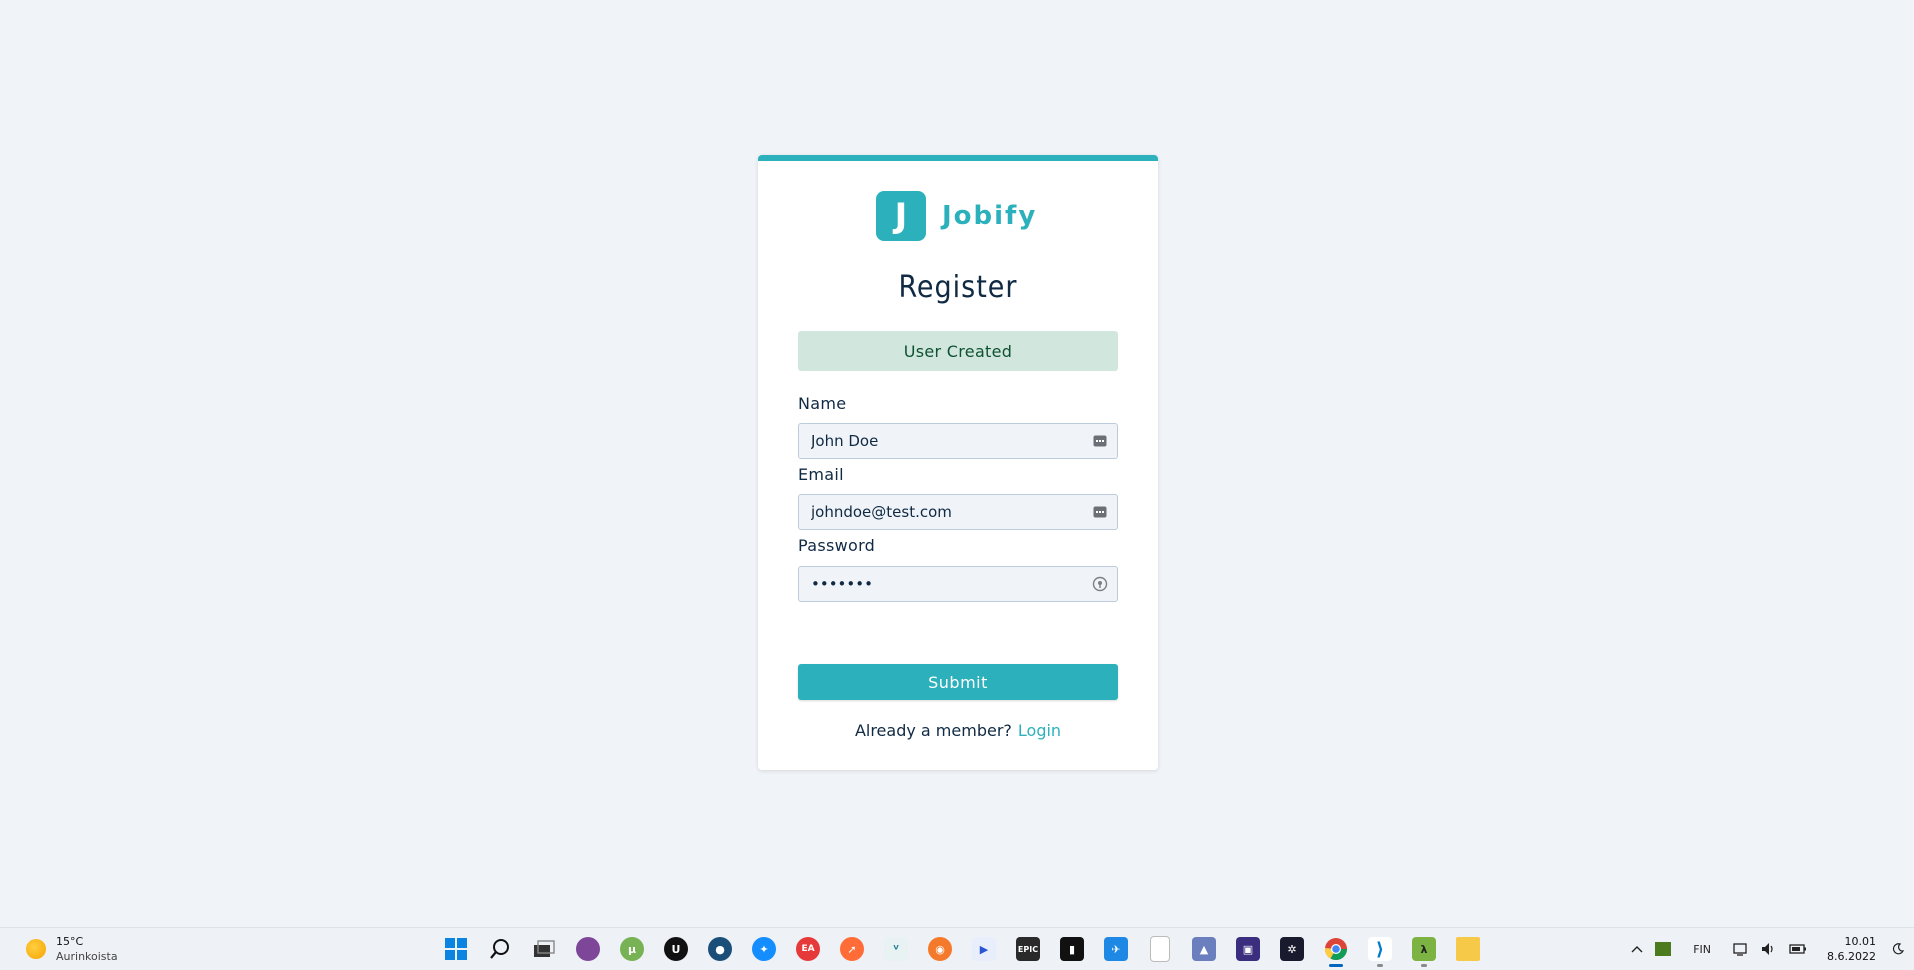 Image resolution: width=1914 pixels, height=970 pixels. Describe the element at coordinates (1898, 949) in the screenshot. I see `focus-assist-icon` at that location.